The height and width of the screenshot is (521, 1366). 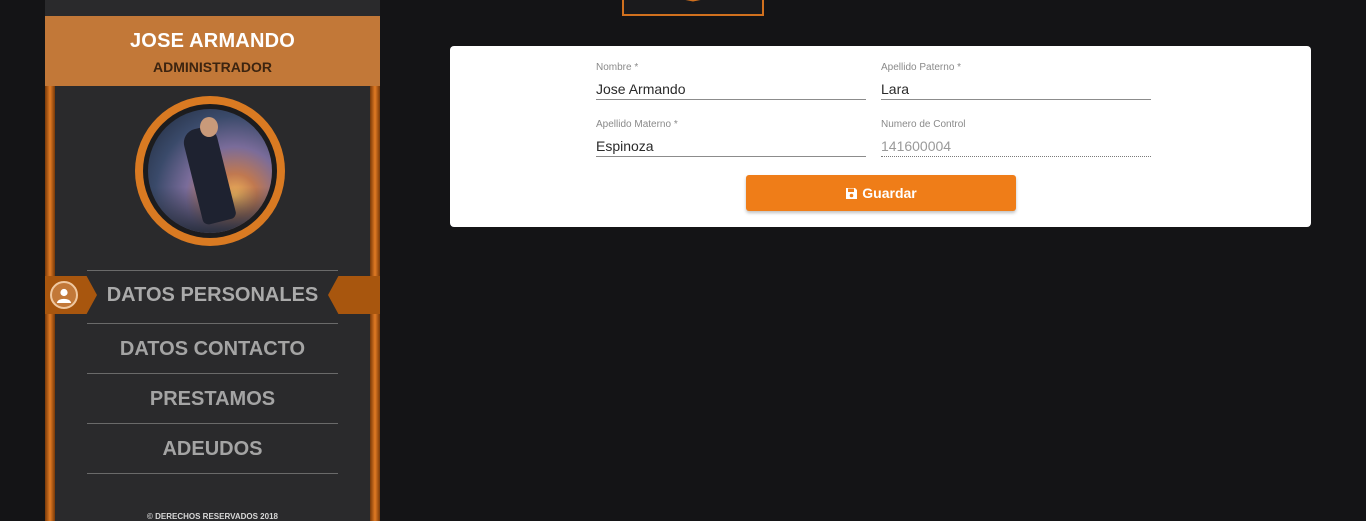 I want to click on sidebar-item-label: ADEUDOS, so click(x=212, y=449).